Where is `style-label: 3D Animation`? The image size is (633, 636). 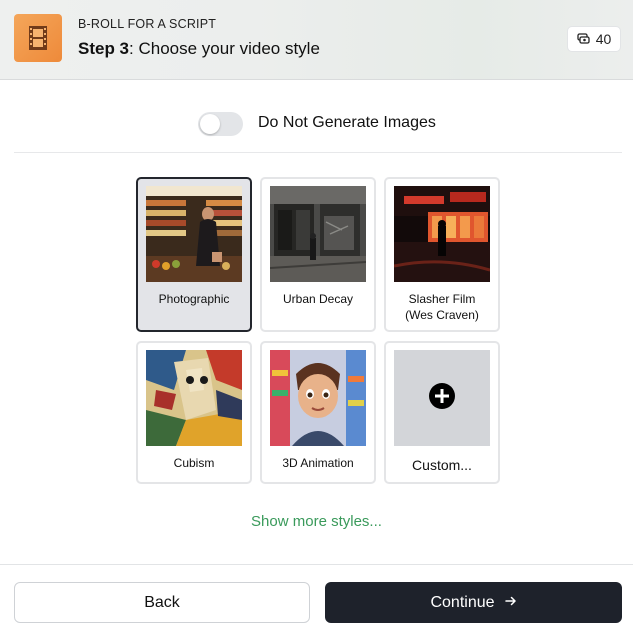 style-label: 3D Animation is located at coordinates (318, 463).